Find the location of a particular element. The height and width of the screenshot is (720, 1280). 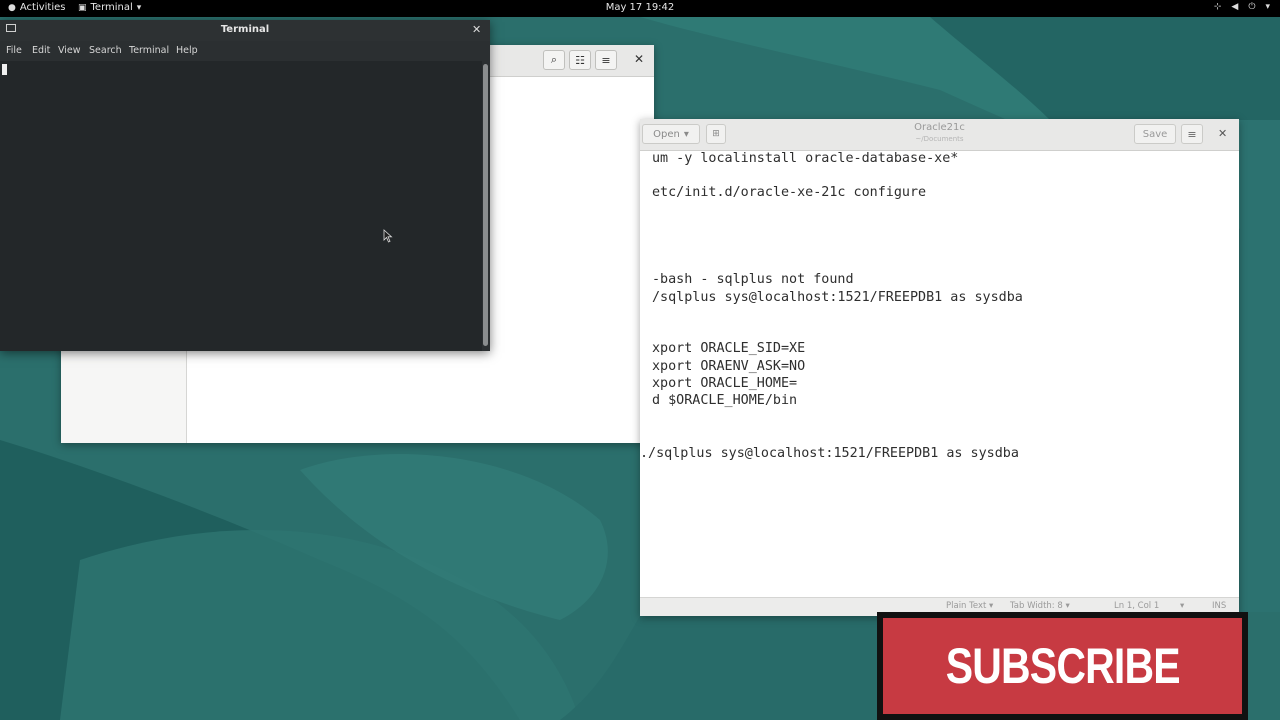

text-cursor is located at coordinates (4, 69).